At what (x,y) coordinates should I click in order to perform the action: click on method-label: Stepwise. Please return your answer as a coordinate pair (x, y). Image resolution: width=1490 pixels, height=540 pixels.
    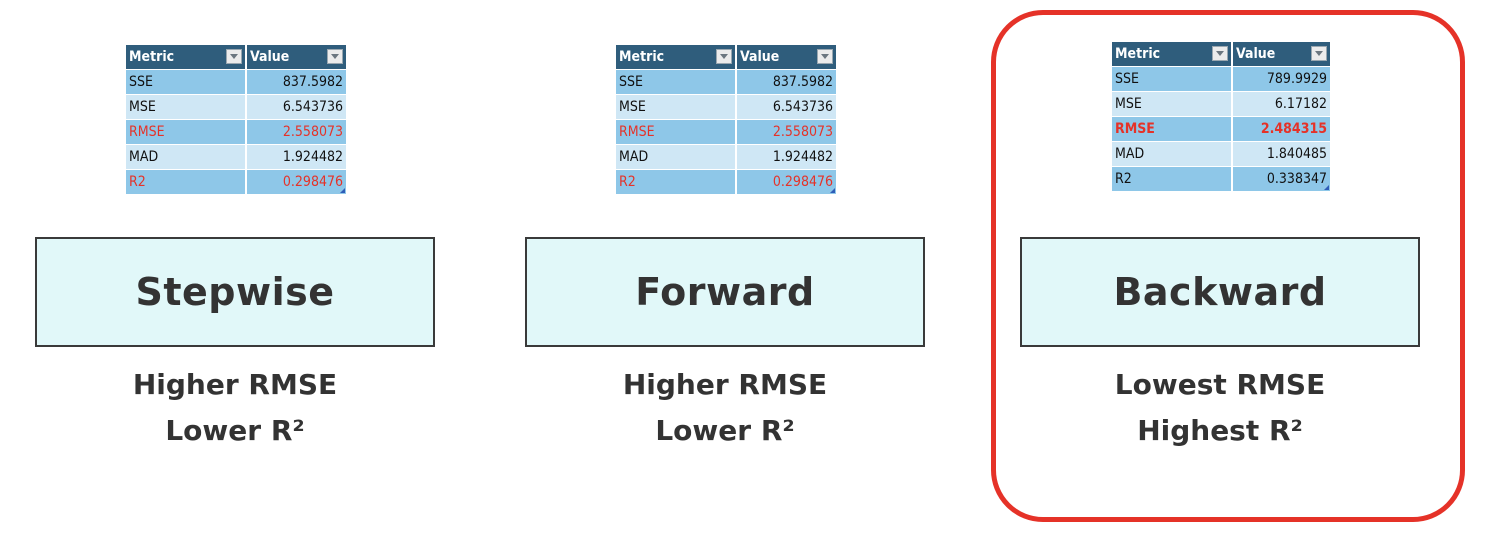
    Looking at the image, I should click on (235, 292).